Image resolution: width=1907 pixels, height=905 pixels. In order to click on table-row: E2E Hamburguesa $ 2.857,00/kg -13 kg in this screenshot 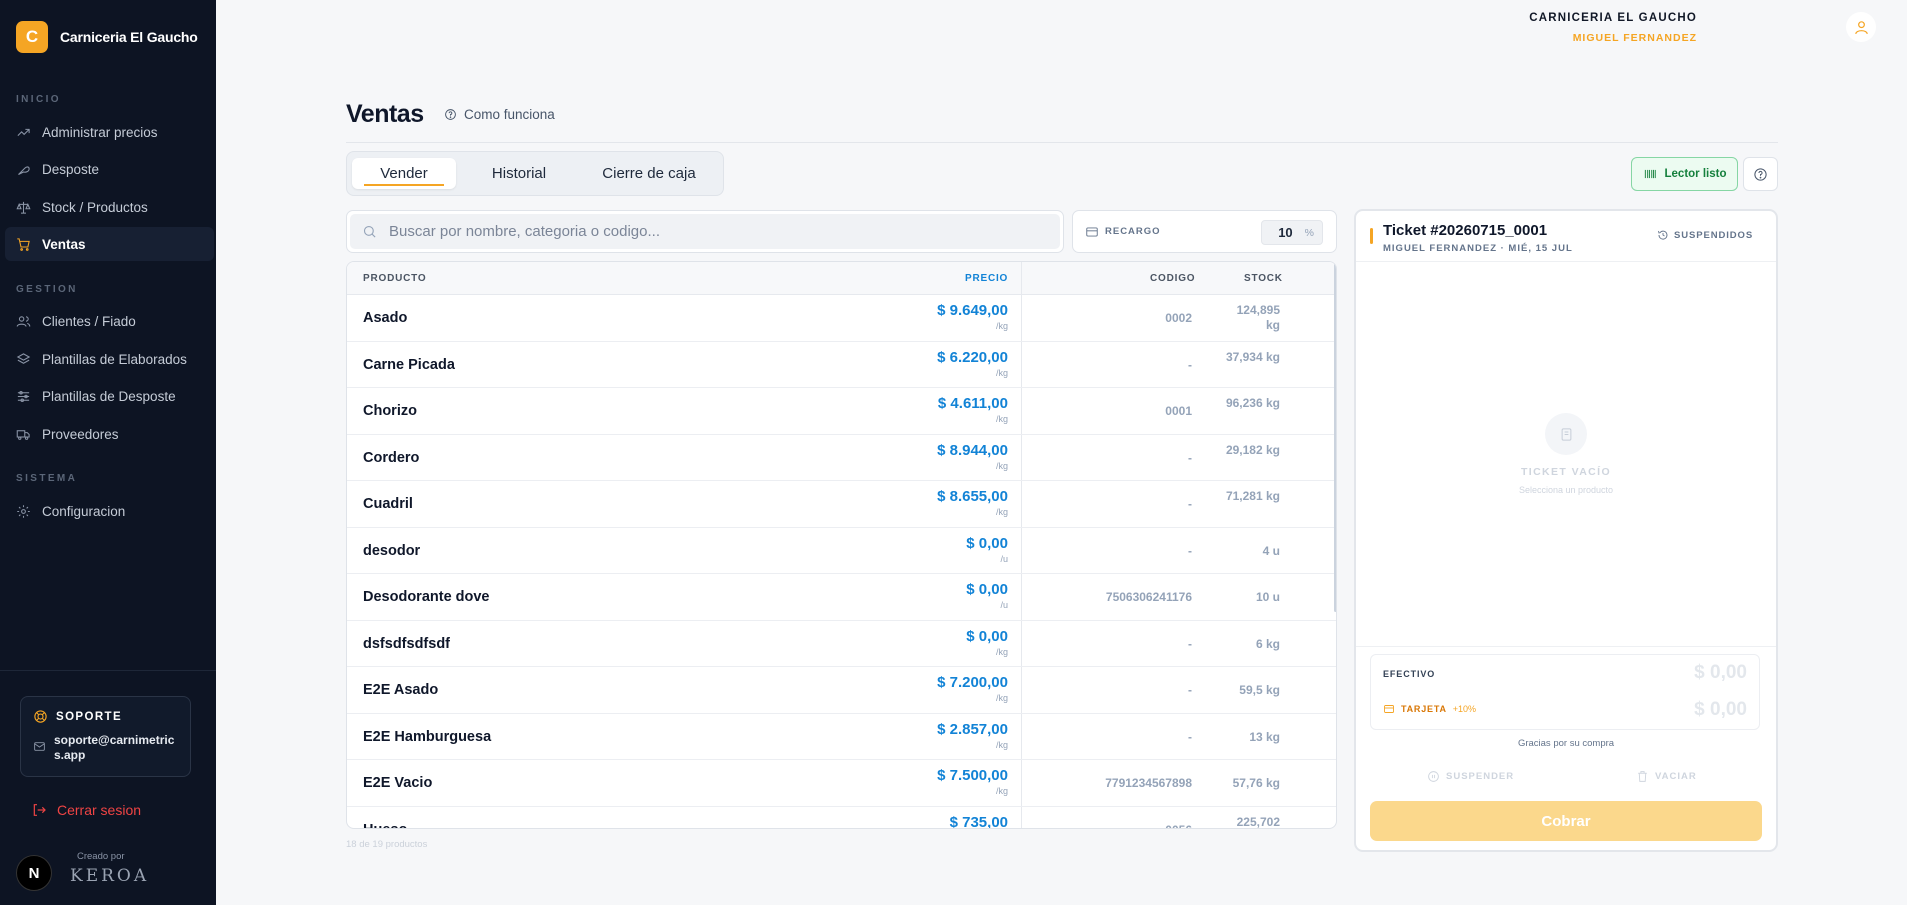, I will do `click(841, 737)`.